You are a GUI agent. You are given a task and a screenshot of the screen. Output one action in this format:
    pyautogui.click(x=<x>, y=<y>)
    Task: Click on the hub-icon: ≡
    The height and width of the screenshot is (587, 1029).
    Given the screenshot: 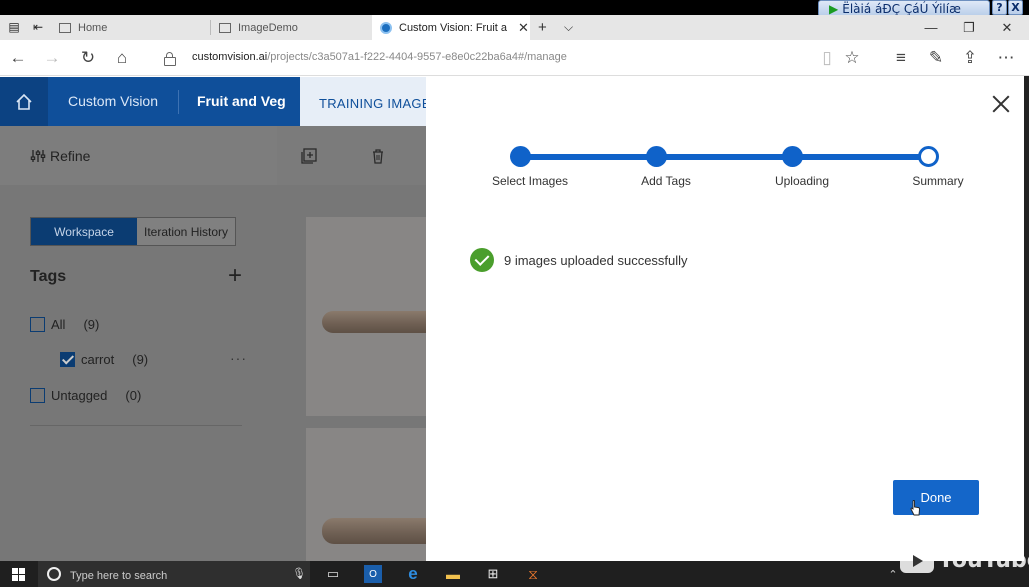 What is the action you would take?
    pyautogui.click(x=901, y=58)
    